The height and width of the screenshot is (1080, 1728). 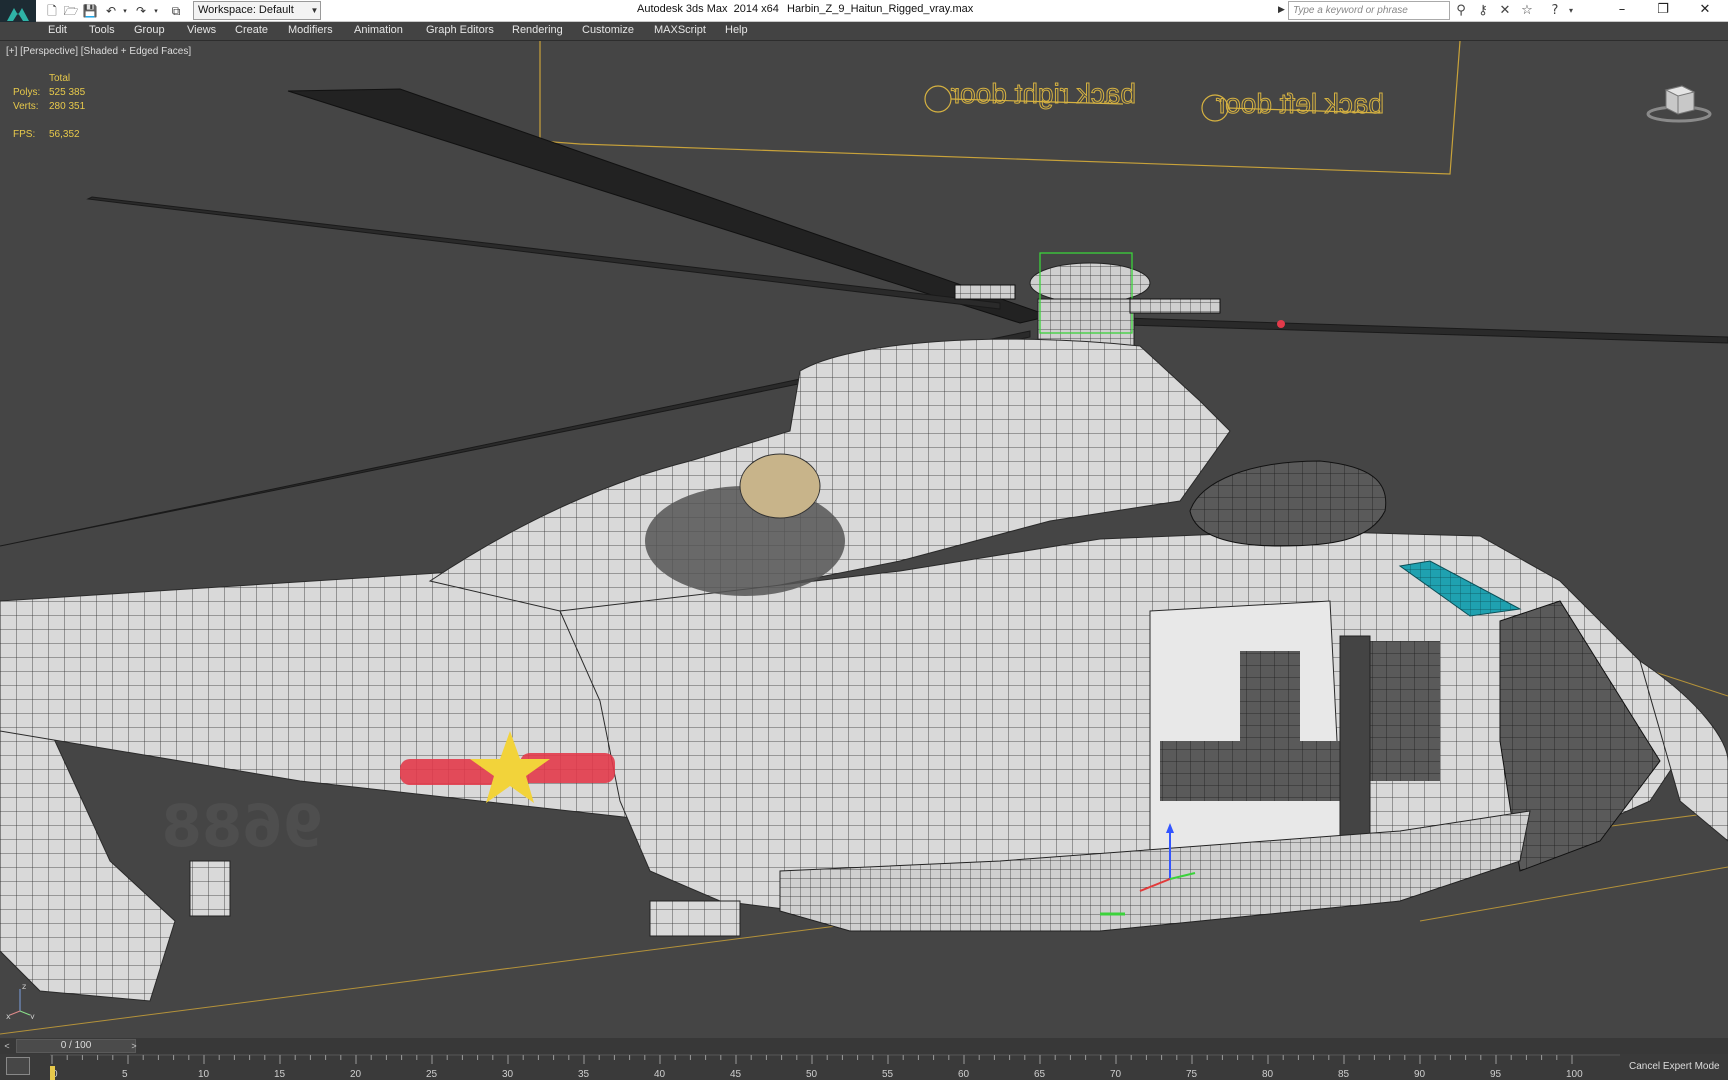 I want to click on frame-tick-label: 50, so click(x=812, y=1074).